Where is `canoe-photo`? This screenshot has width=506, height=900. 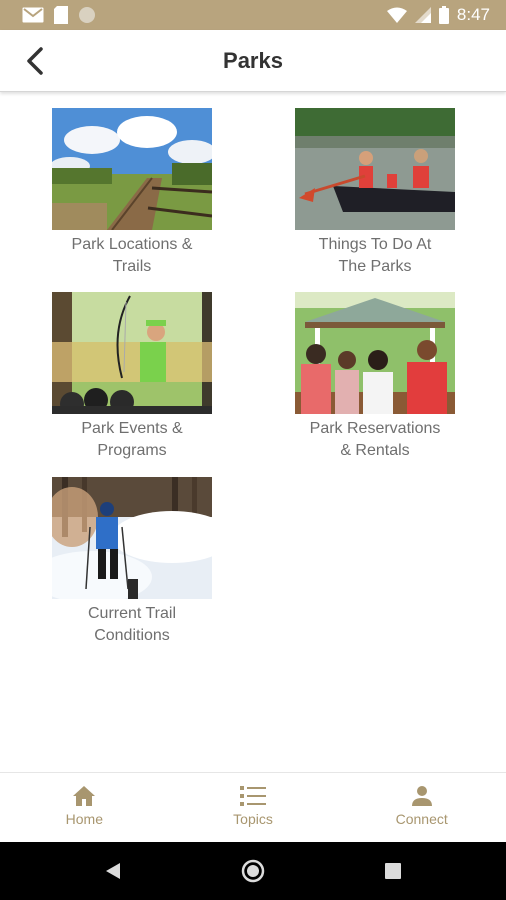 canoe-photo is located at coordinates (375, 169).